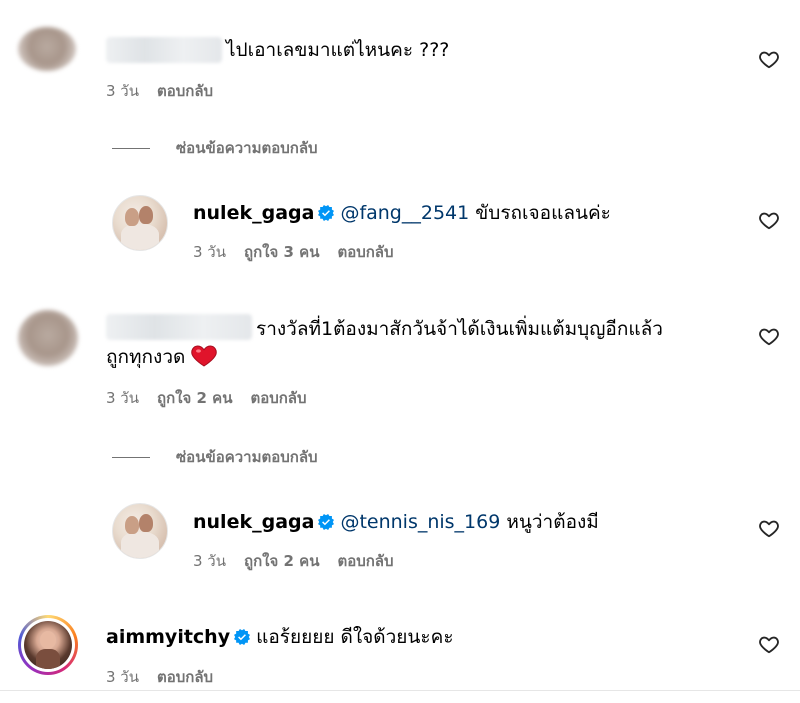  I want to click on comment-text-line2-text: ถูกทุกงวด, so click(146, 357).